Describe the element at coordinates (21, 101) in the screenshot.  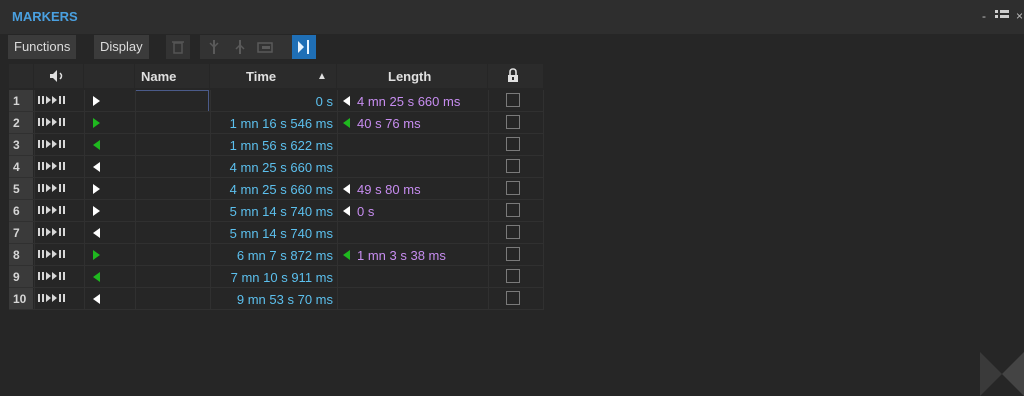
I see `row-number: 1` at that location.